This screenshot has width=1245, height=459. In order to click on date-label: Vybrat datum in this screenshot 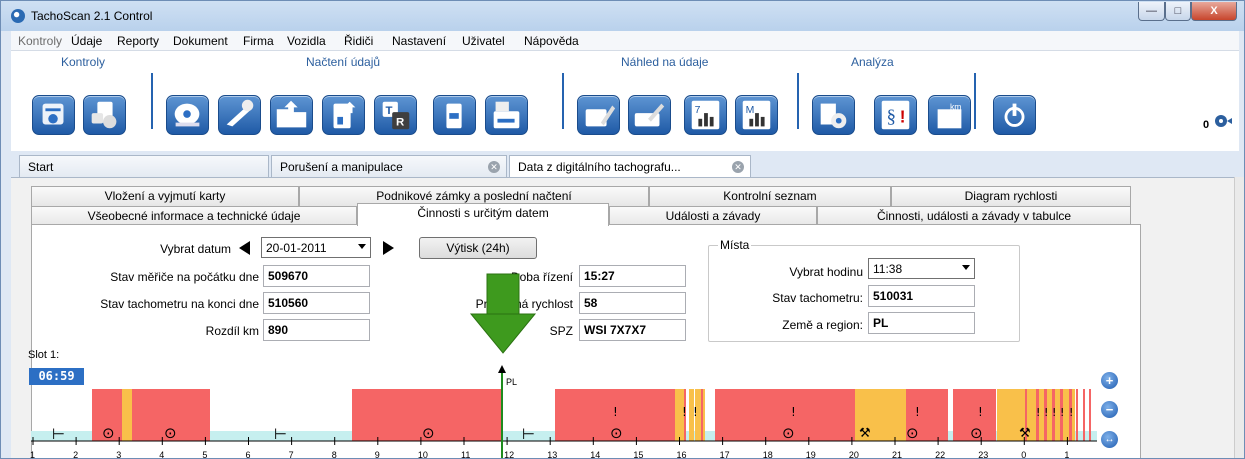, I will do `click(195, 249)`.